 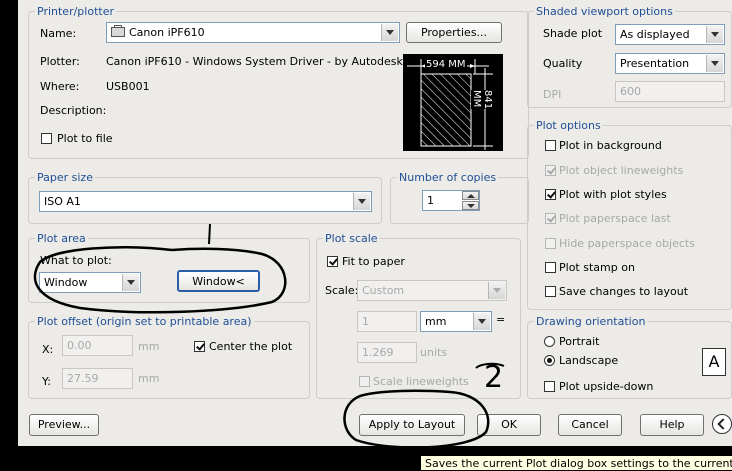 I want to click on landscape-label: Landscape, so click(x=589, y=360).